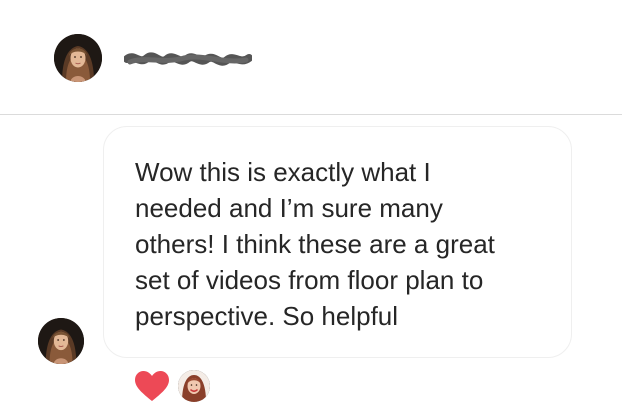 This screenshot has width=622, height=418. I want to click on message-line: Wow this is exactly what I, so click(283, 172).